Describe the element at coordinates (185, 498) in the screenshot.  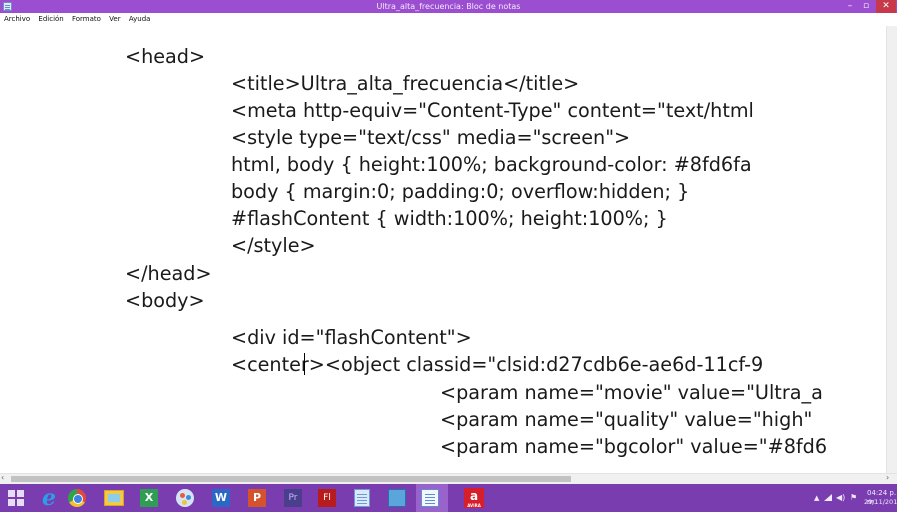
I see `paint-icon` at that location.